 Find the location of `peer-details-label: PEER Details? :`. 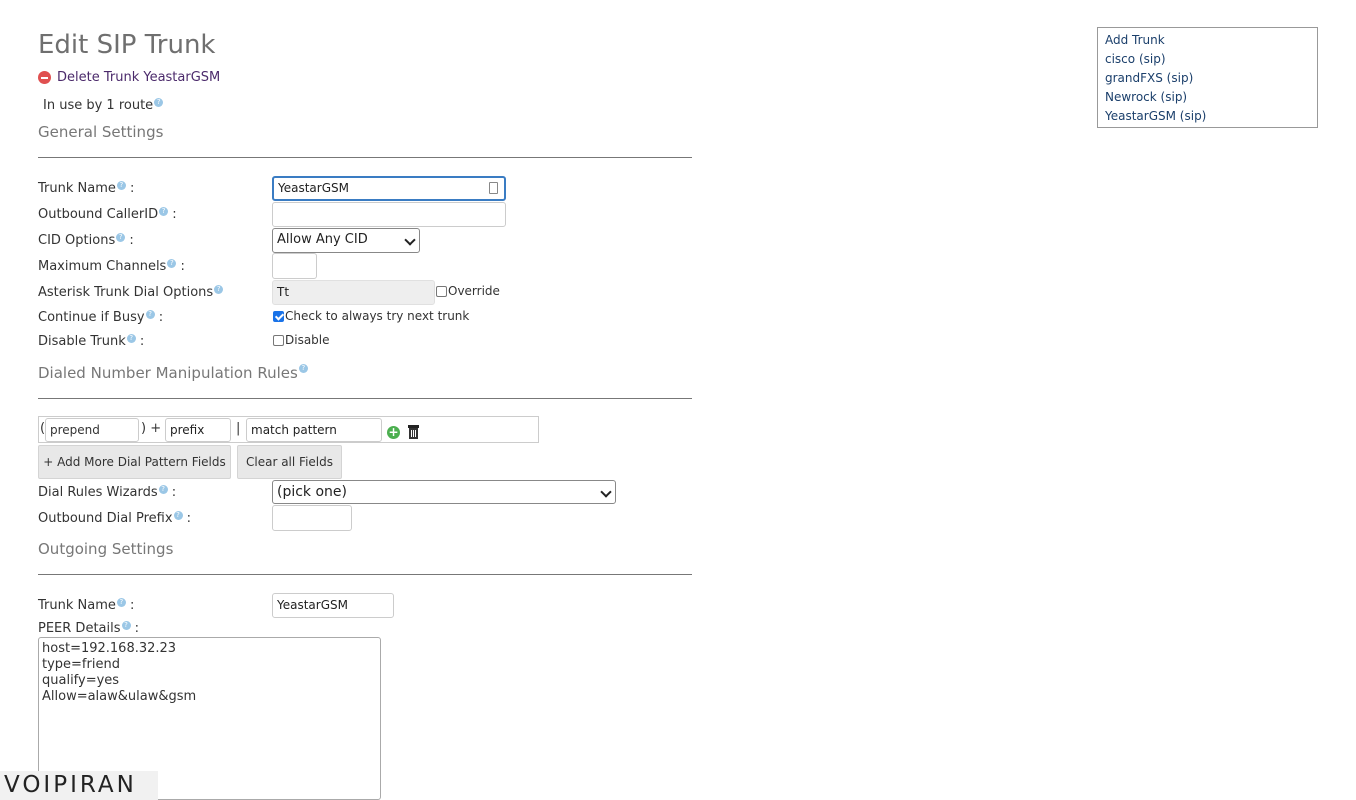

peer-details-label: PEER Details? : is located at coordinates (88, 628).